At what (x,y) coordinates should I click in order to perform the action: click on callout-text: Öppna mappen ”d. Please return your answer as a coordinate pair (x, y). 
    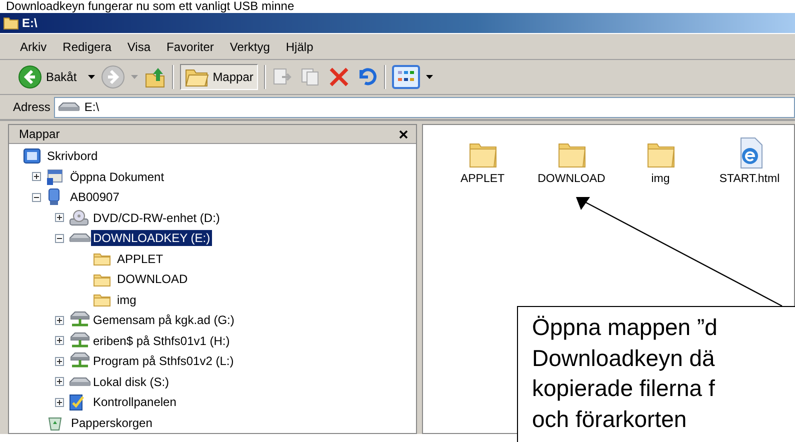
    Looking at the image, I should click on (625, 327).